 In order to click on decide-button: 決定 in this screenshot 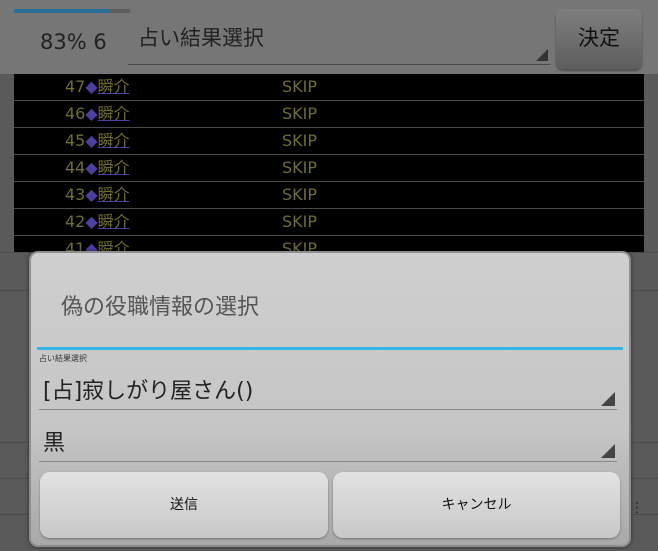, I will do `click(599, 39)`.